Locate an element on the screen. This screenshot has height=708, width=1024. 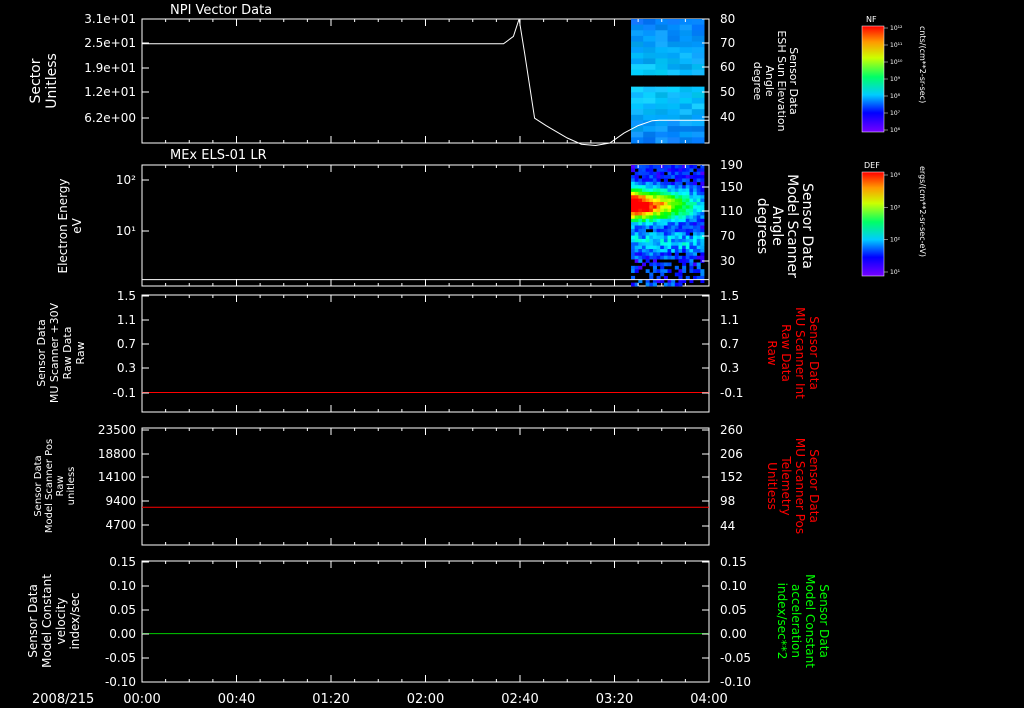
left-tick-label: 0.15 is located at coordinates (122, 562).